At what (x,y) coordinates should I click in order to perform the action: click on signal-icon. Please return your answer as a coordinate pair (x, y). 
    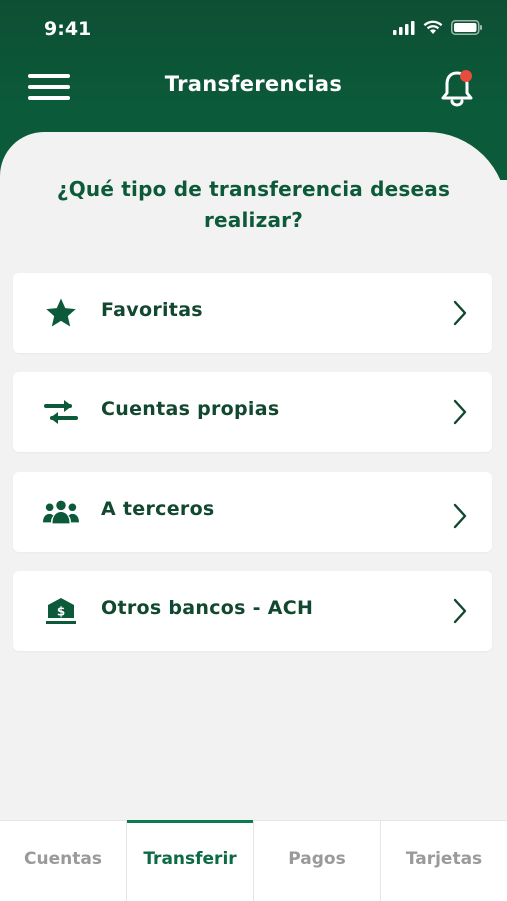
    Looking at the image, I should click on (404, 27).